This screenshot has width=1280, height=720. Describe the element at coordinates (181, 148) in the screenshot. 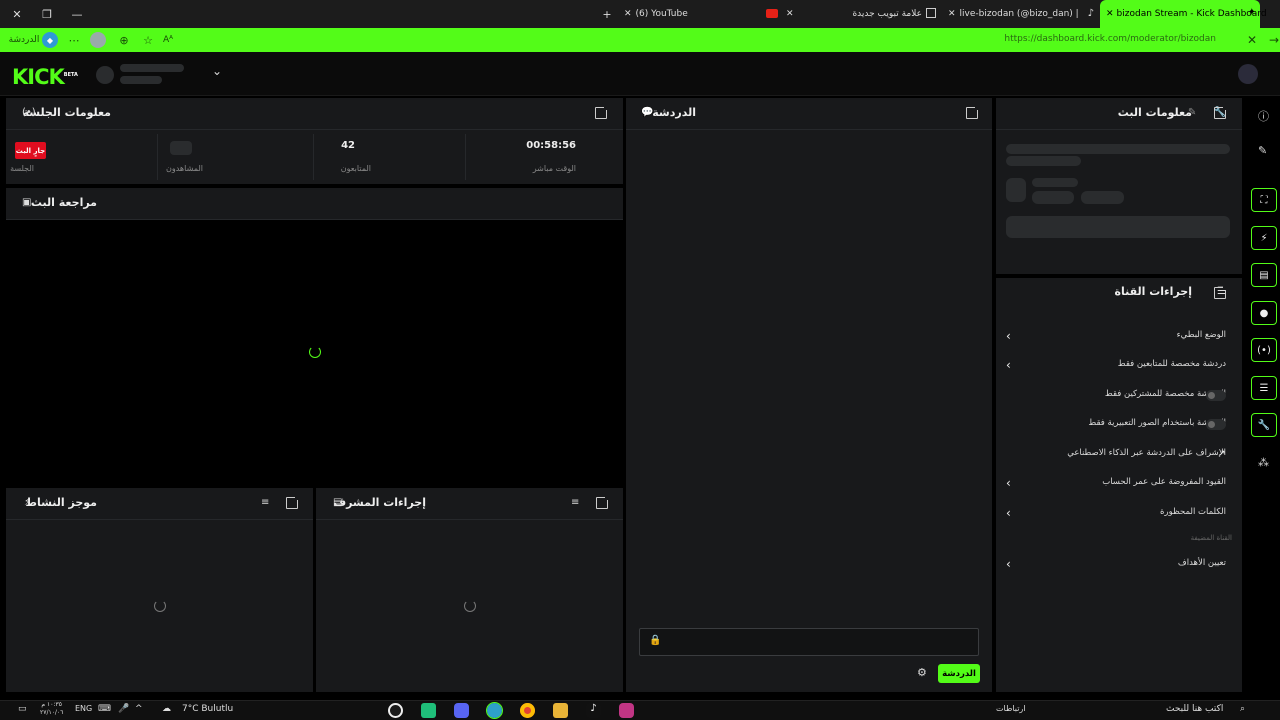

I see `viewers-value-placeholder` at that location.